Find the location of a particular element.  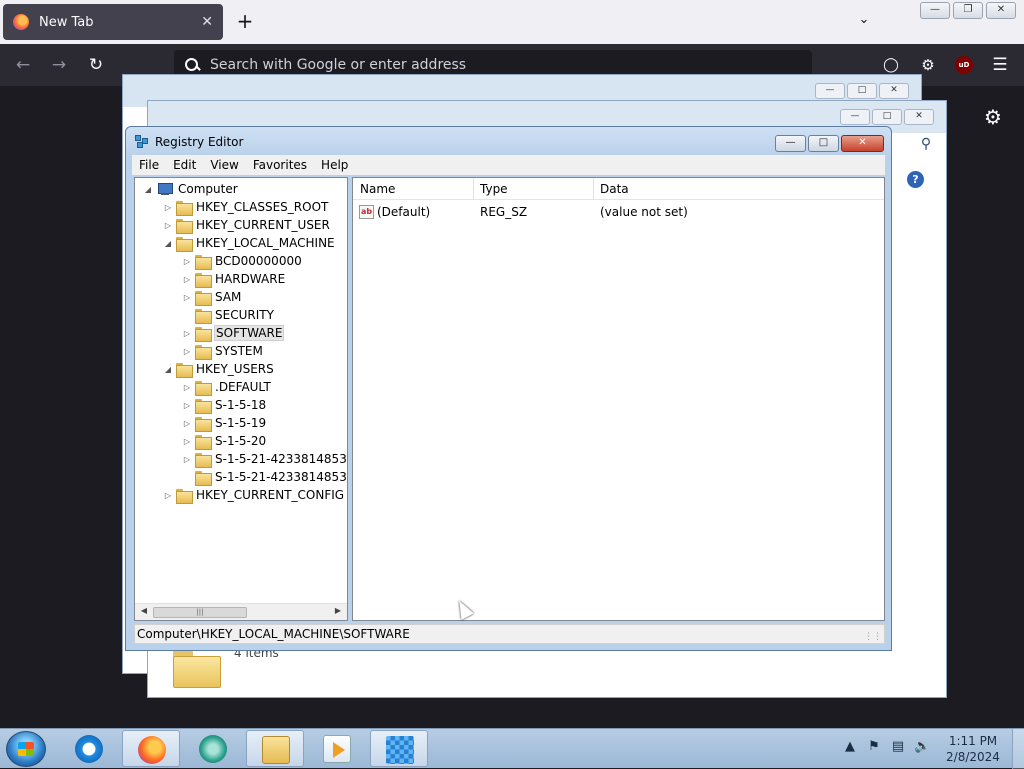

tree-item: ▷ BCD00000000 is located at coordinates (242, 261).